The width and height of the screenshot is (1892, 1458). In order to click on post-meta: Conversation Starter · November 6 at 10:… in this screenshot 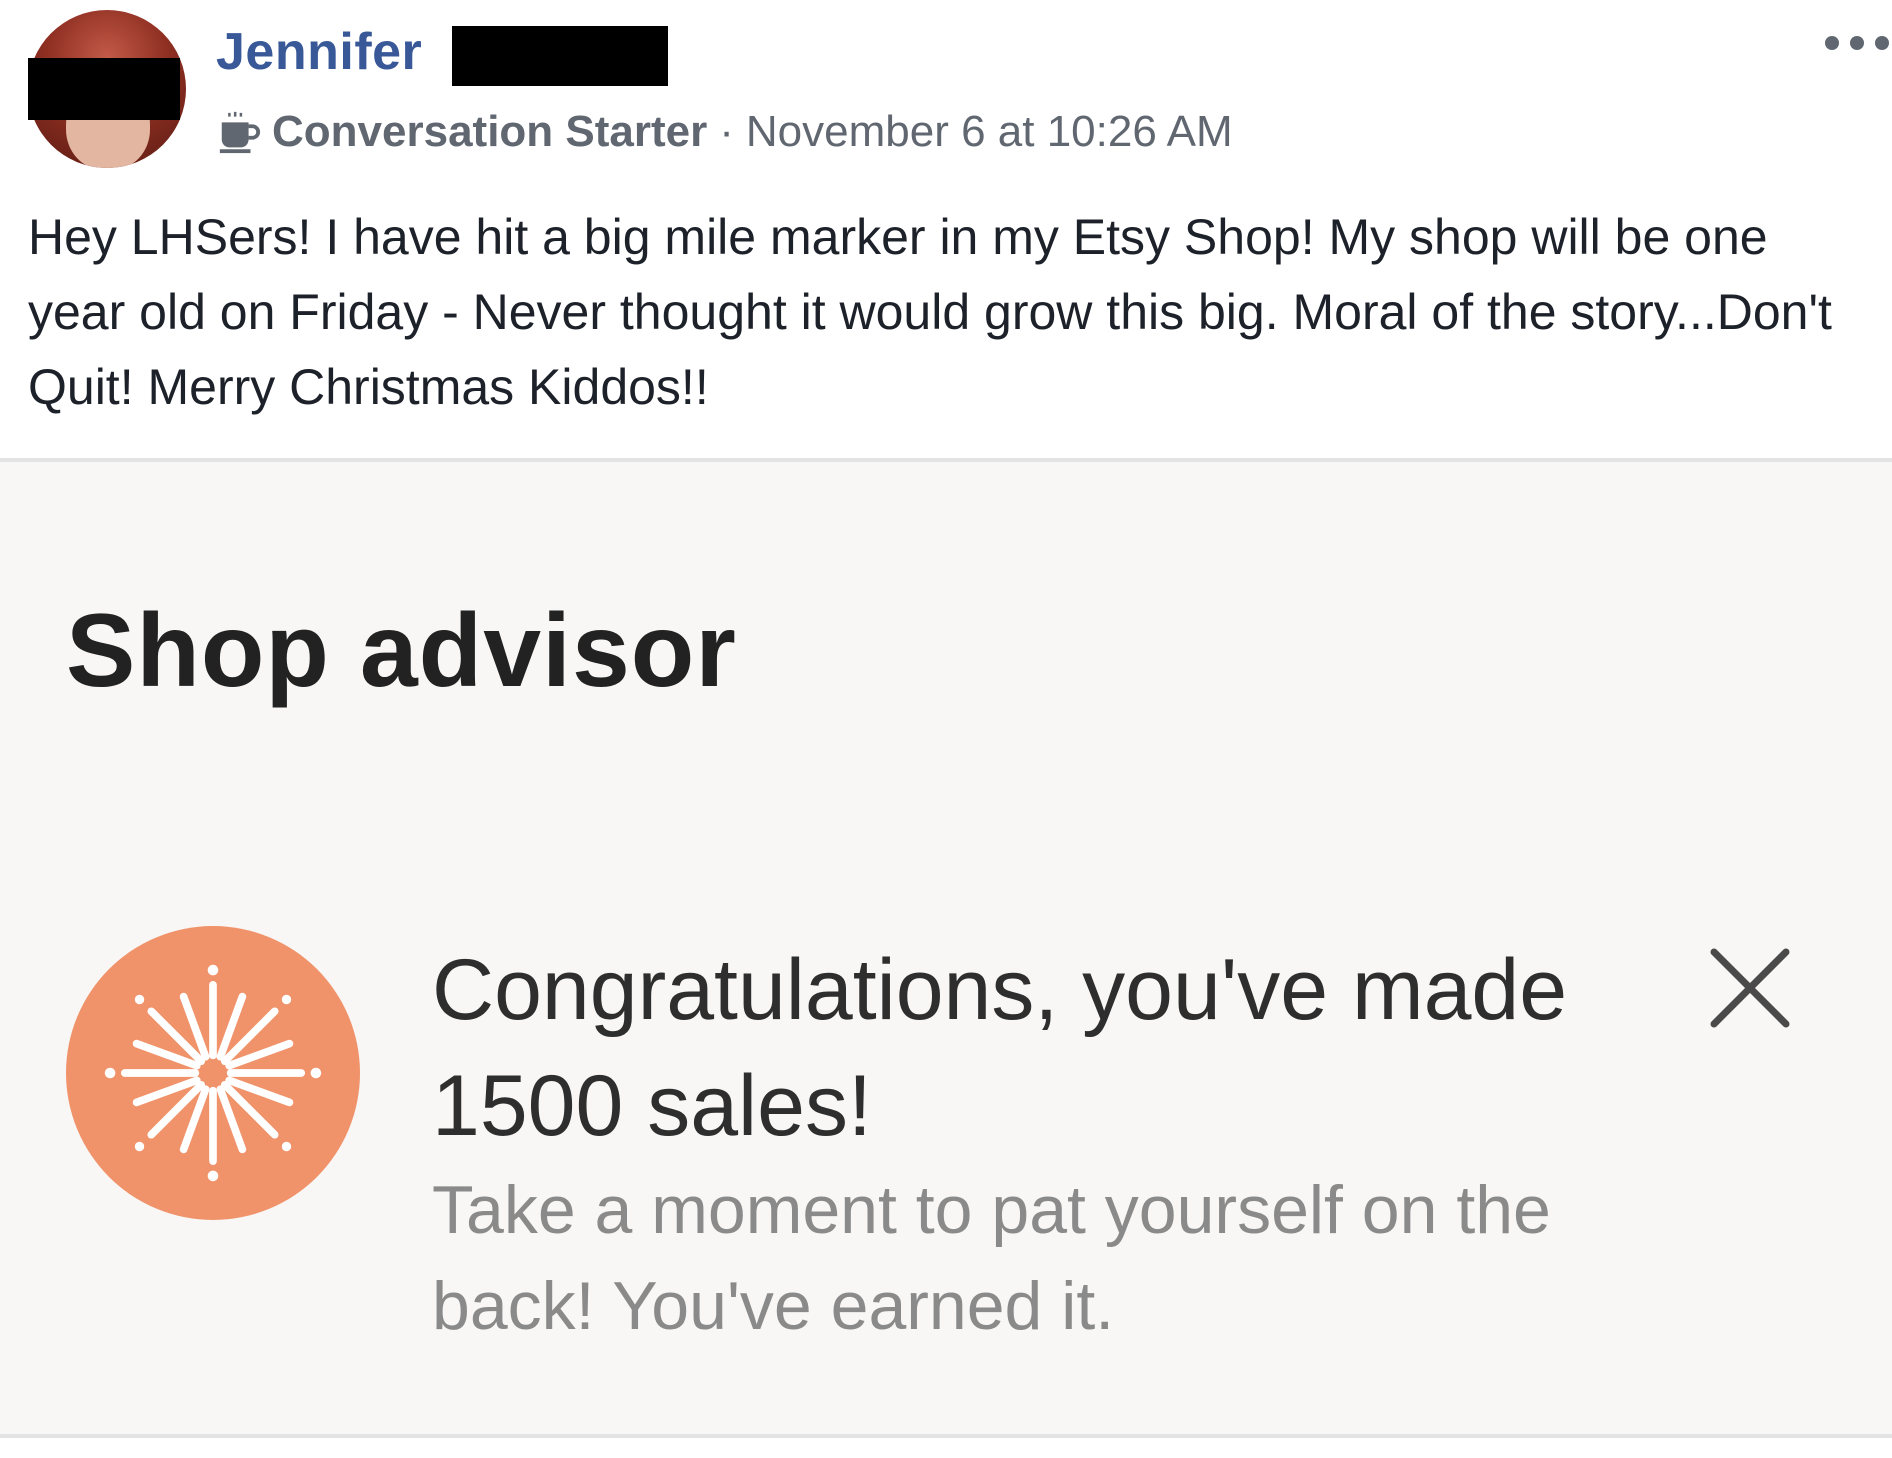, I will do `click(724, 132)`.